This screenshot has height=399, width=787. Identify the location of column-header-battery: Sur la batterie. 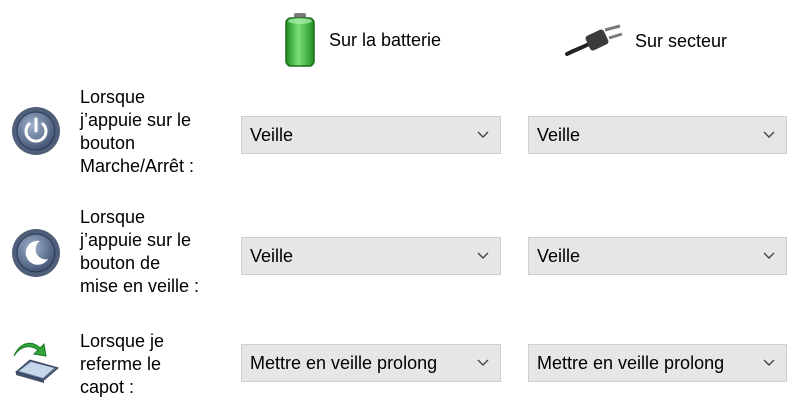
(362, 40).